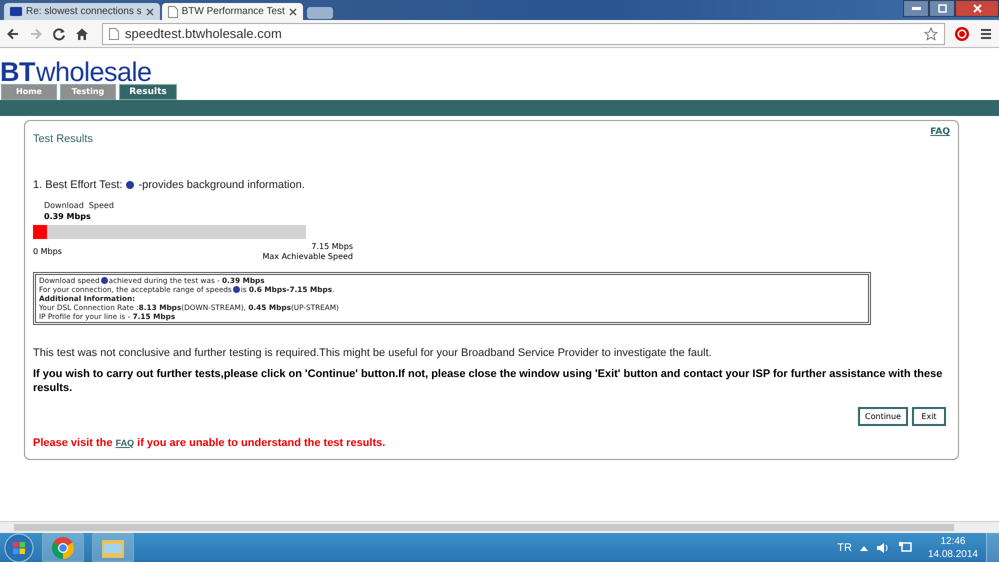 This screenshot has width=999, height=562. I want to click on test-description: -provides background information., so click(221, 185).